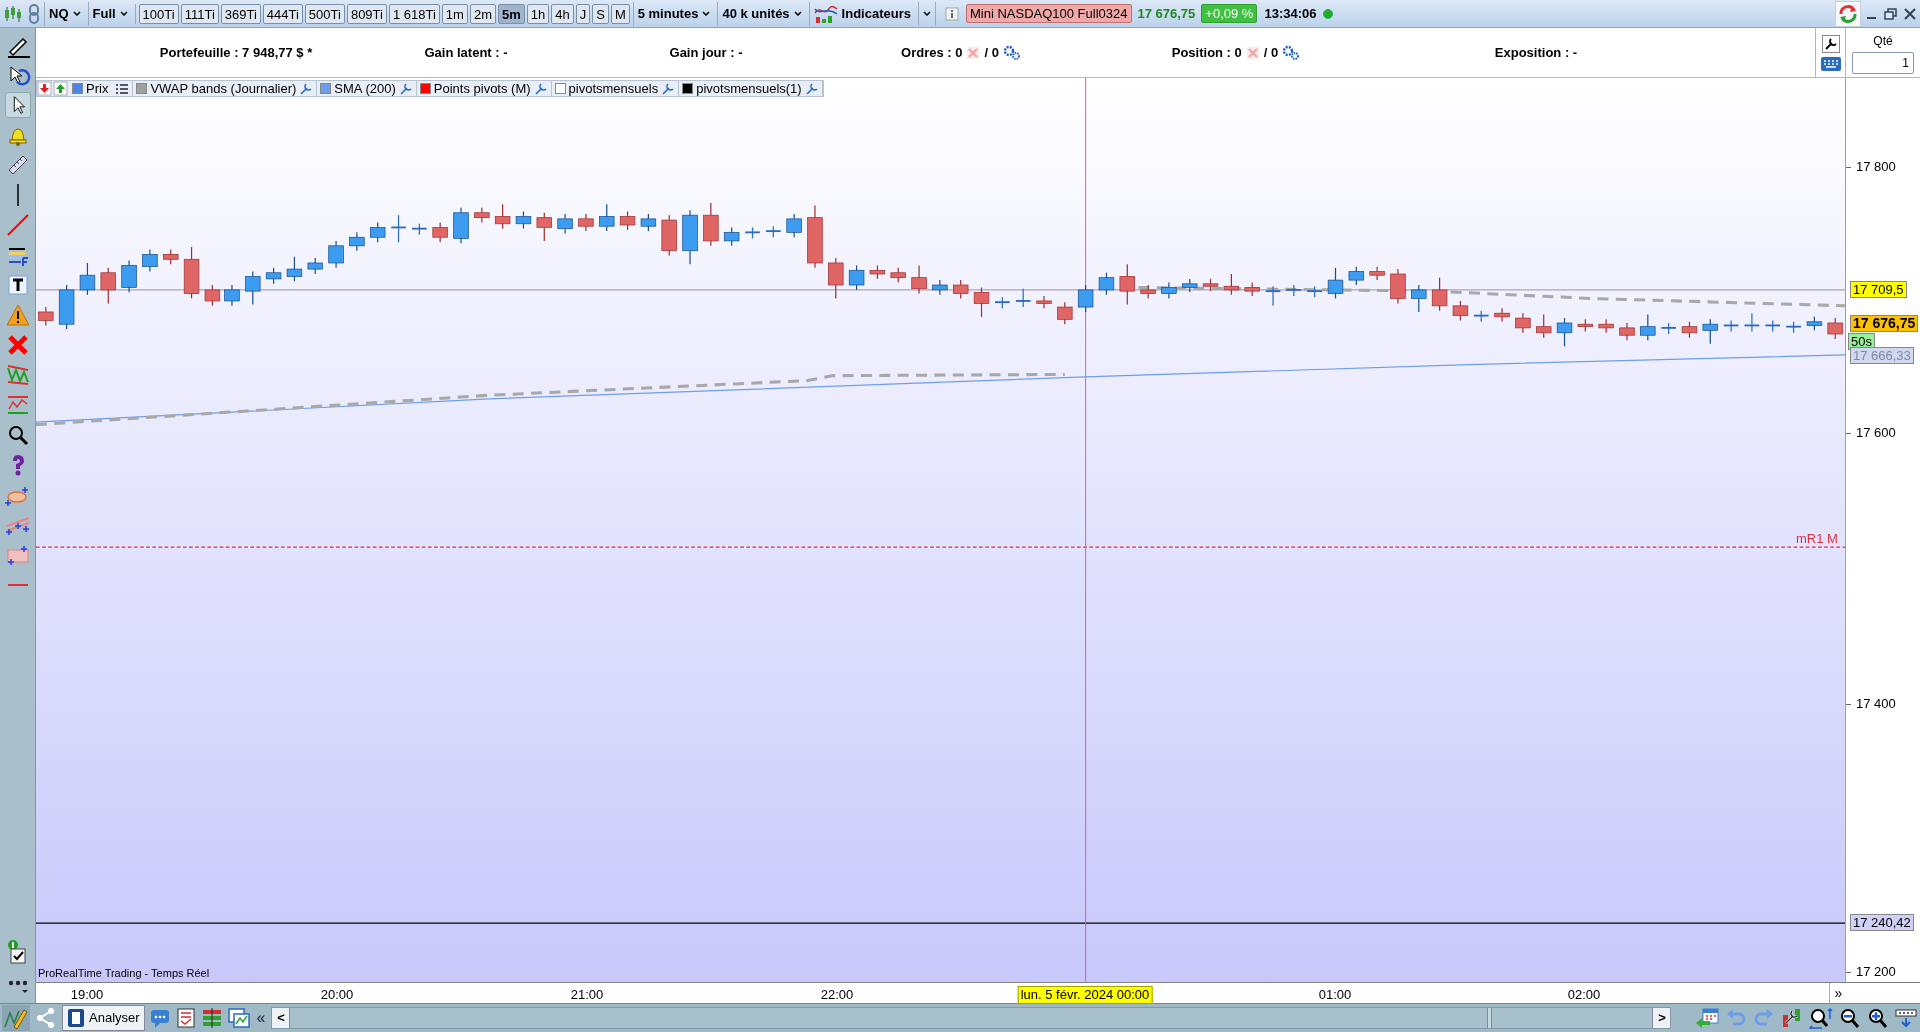 This screenshot has height=1032, width=1920. Describe the element at coordinates (1882, 922) in the screenshot. I see `price-marker: 17 240,42` at that location.